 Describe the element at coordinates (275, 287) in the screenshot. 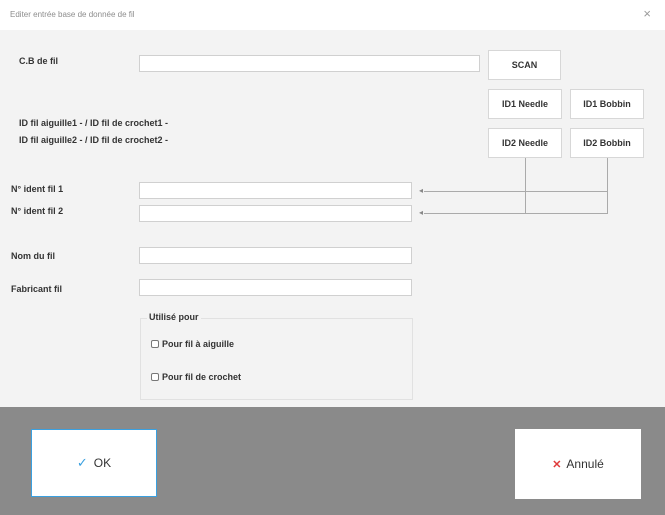

I see `maker-input` at that location.